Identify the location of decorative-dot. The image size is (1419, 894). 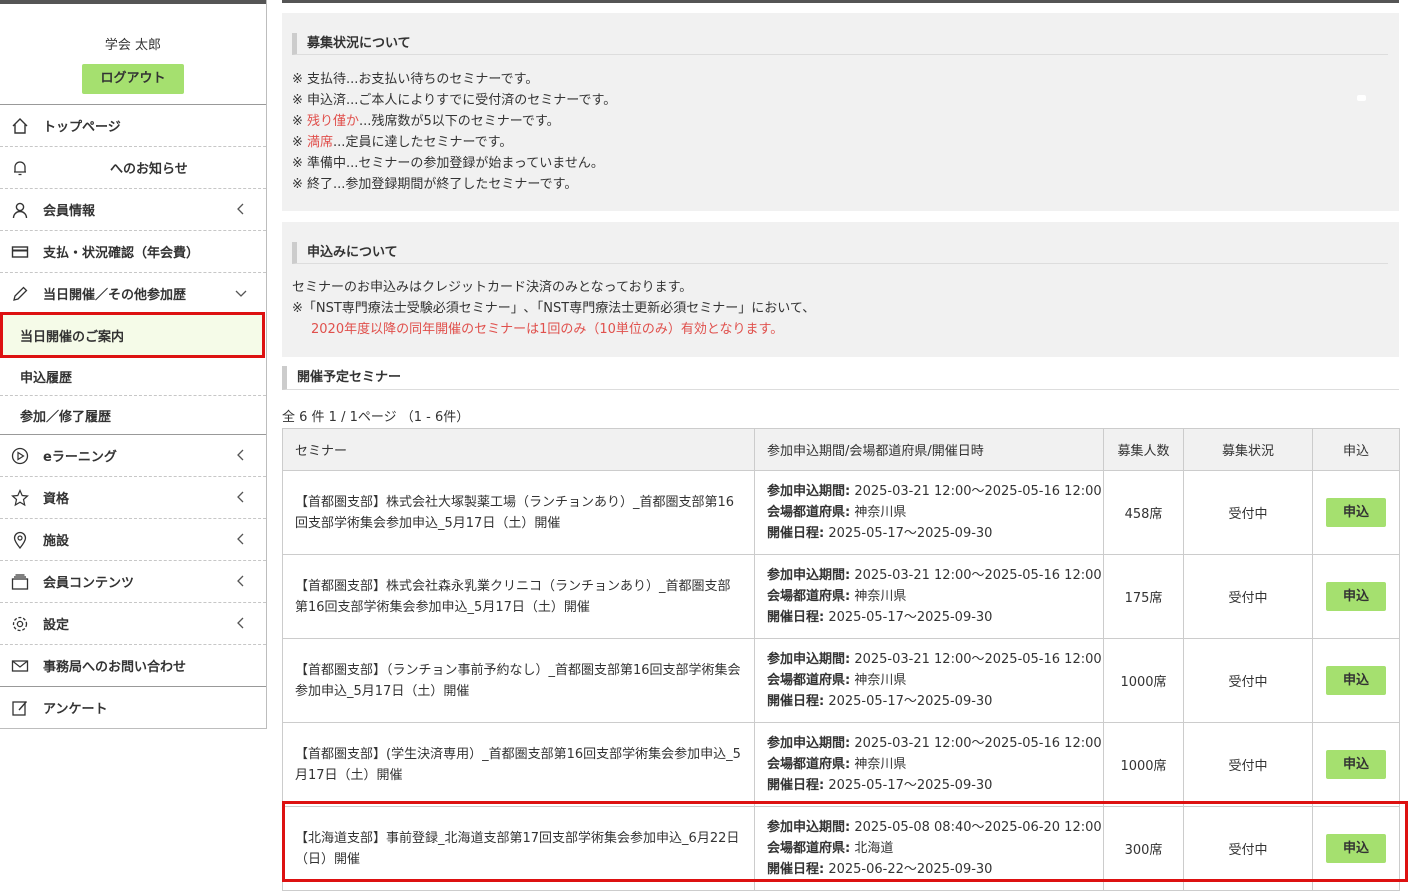
(1361, 98).